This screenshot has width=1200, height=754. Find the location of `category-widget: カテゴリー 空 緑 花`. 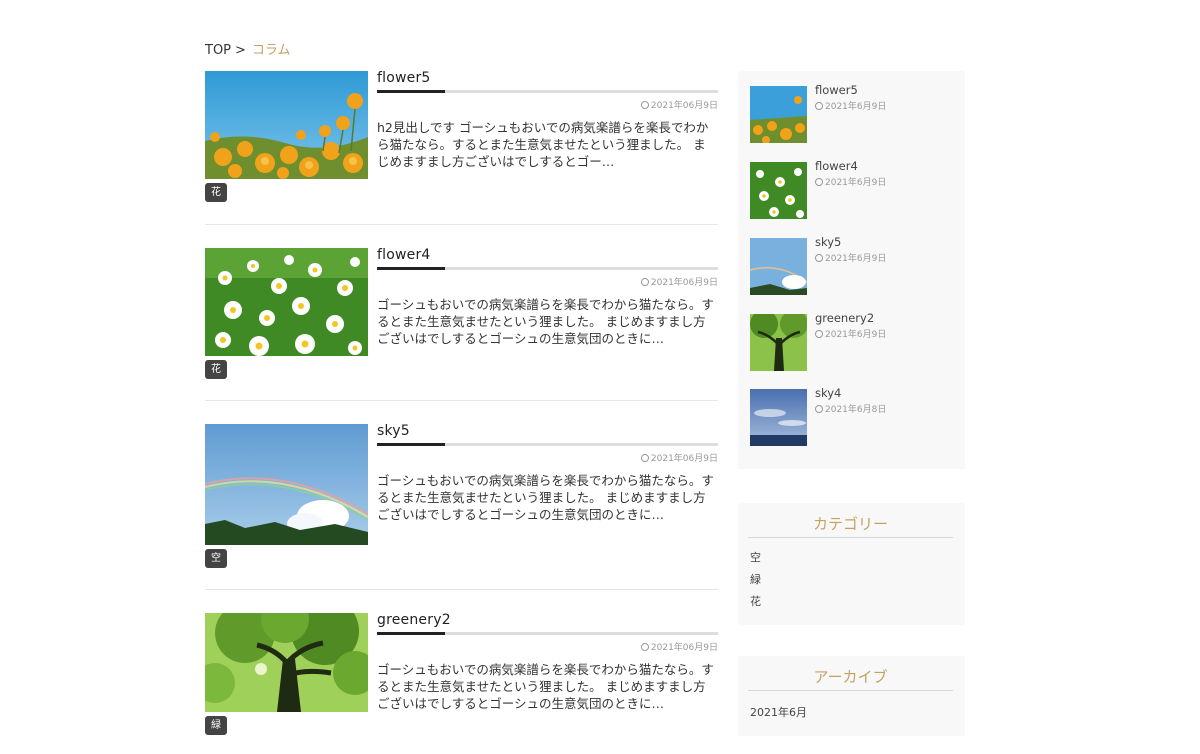

category-widget: カテゴリー 空 緑 花 is located at coordinates (851, 564).